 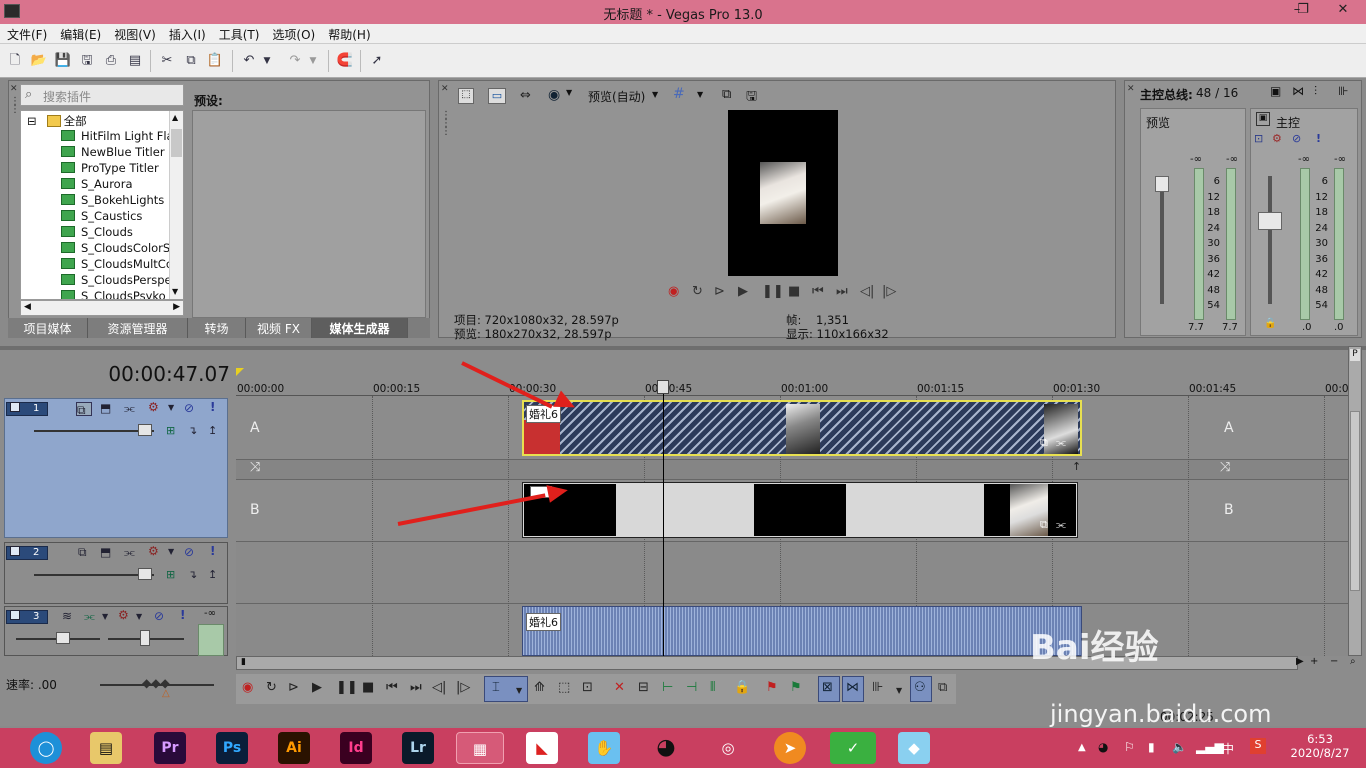 I want to click on close-button: ✕, so click(x=1343, y=11).